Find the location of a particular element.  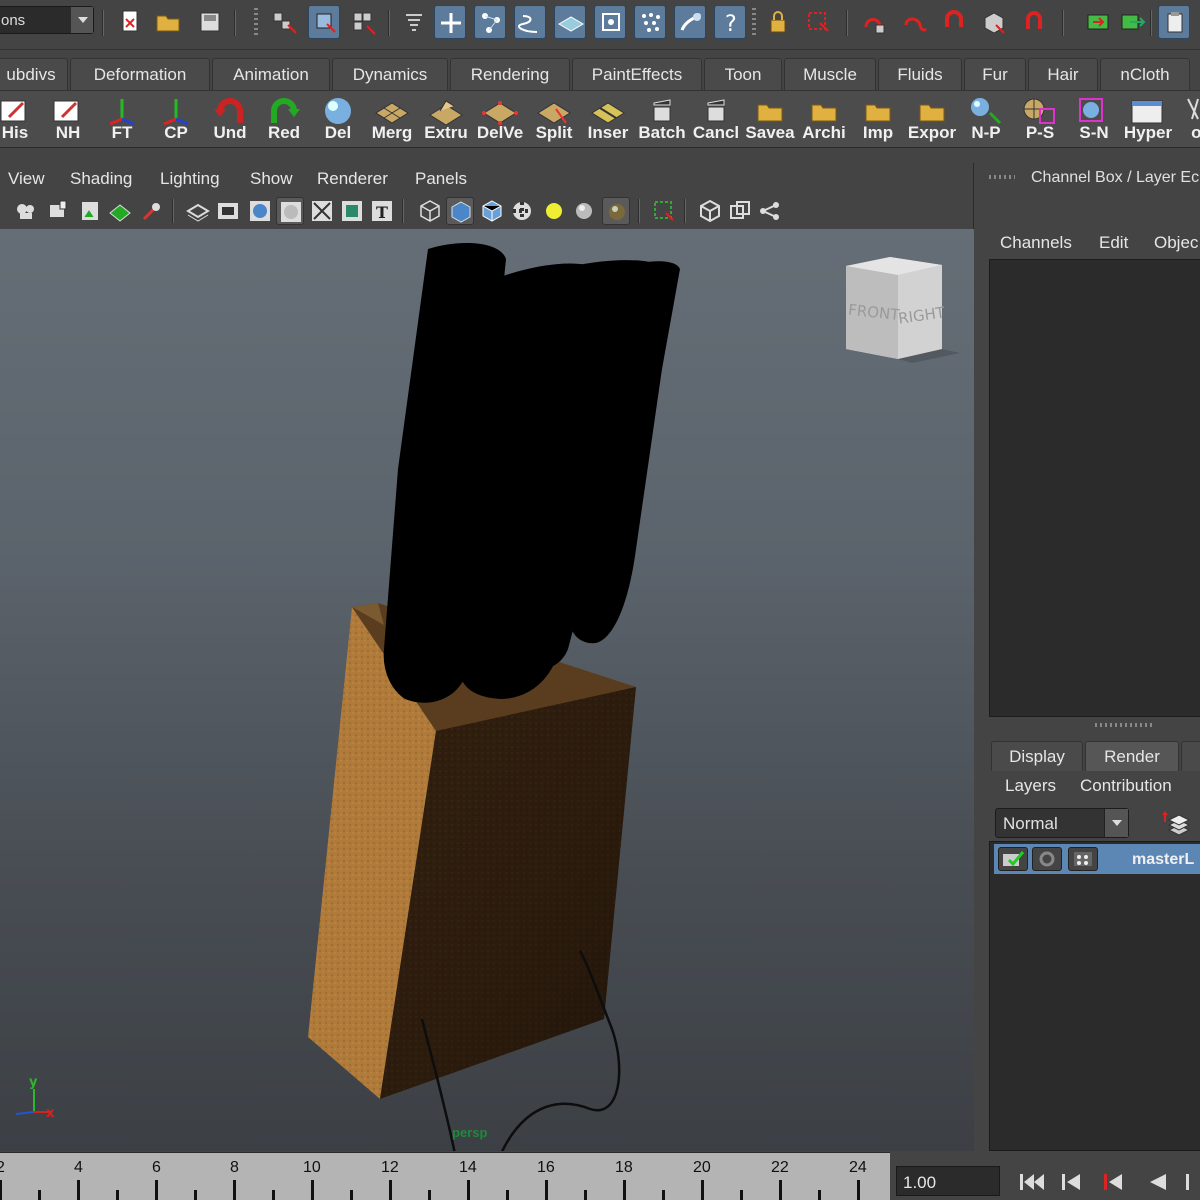

play-backward-button is located at coordinates (1157, 1182).